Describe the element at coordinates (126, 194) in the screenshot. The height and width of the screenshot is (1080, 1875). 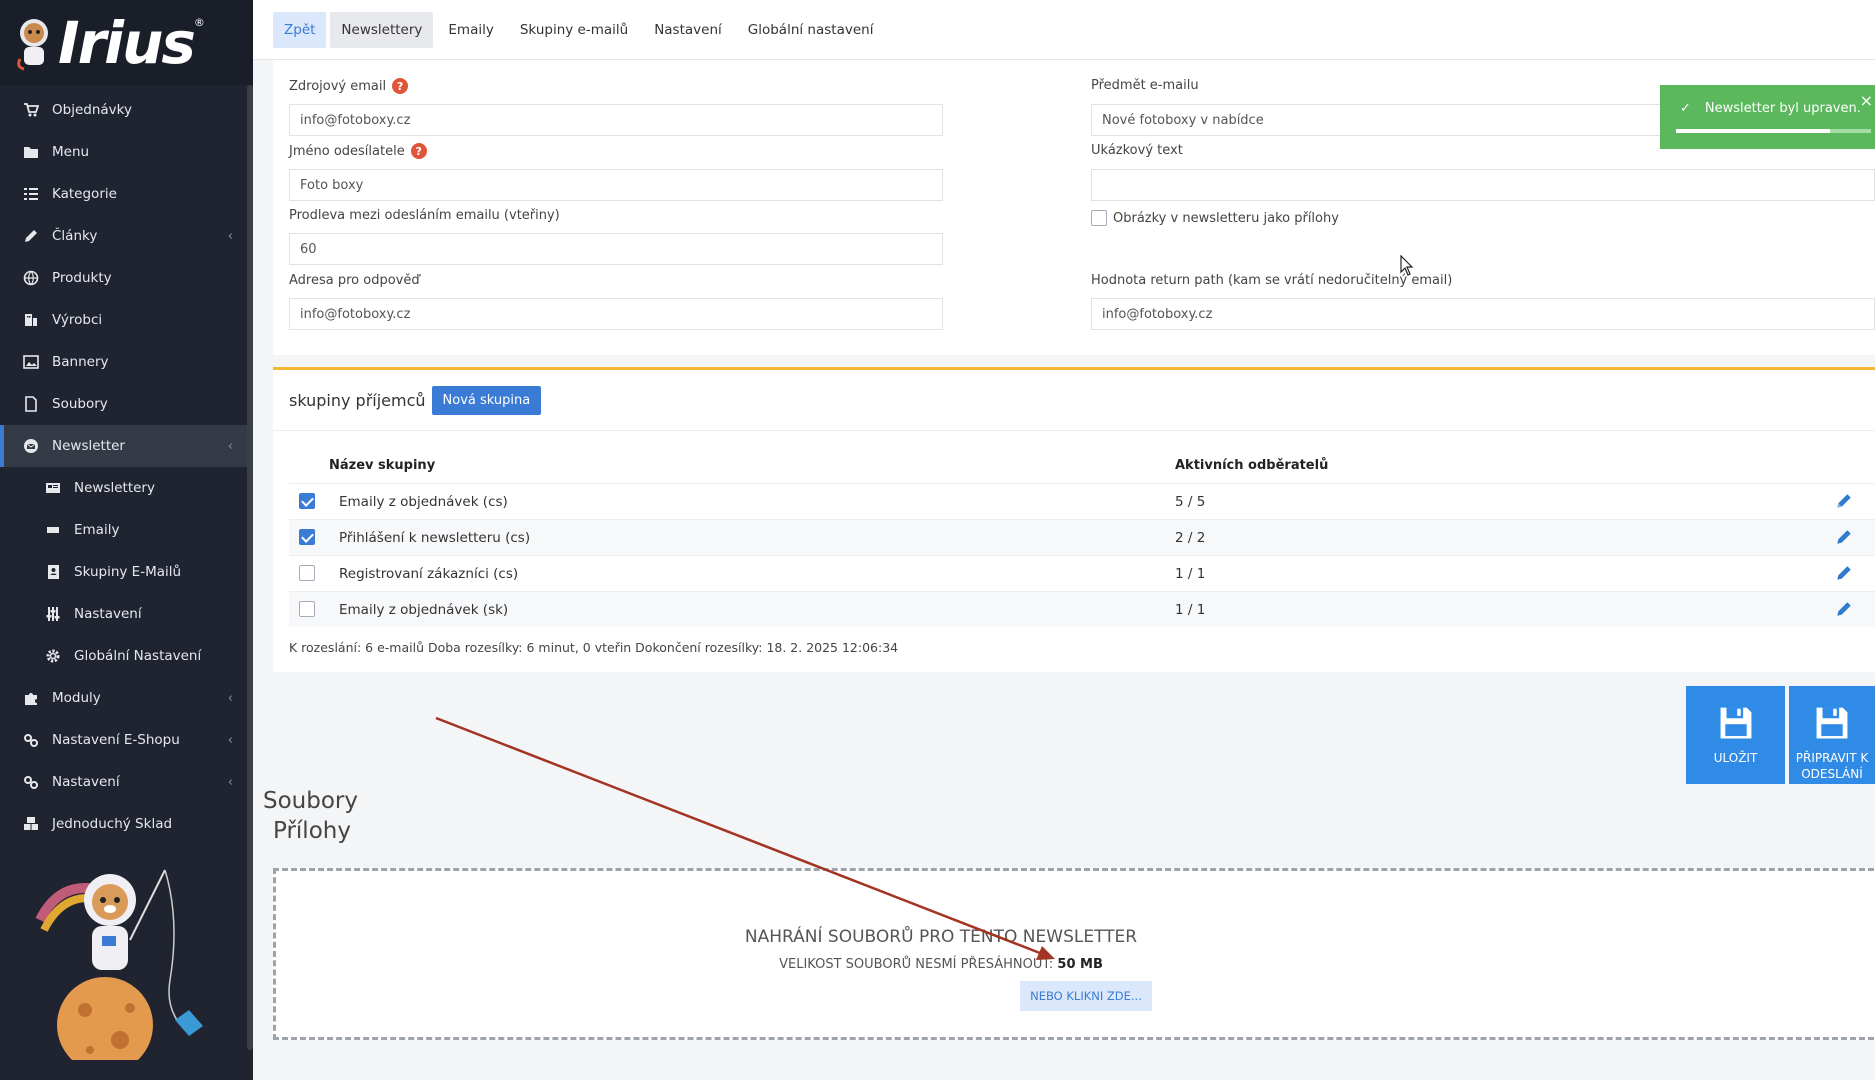
I see `sidebar-item-kategorie: Kategorie` at that location.